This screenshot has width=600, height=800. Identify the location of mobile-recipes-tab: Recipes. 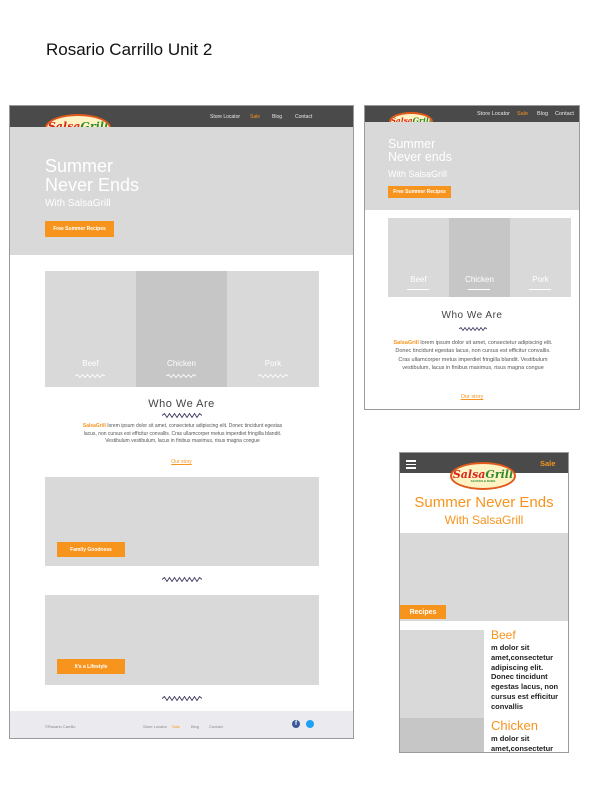
(423, 612).